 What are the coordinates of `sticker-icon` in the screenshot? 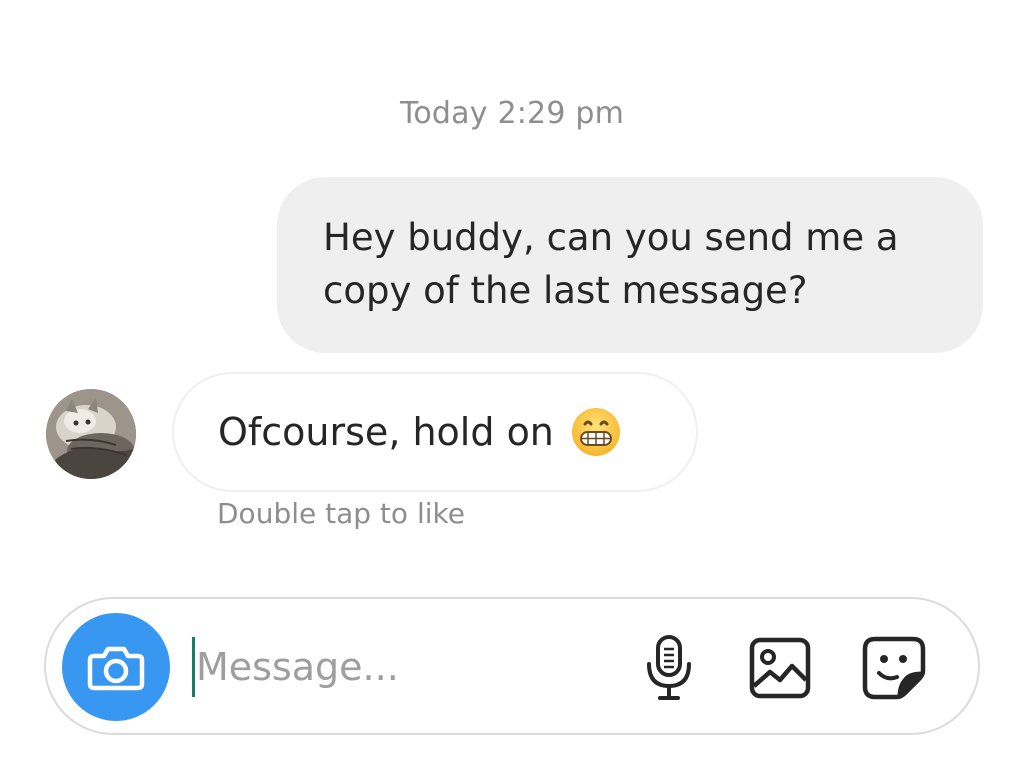 It's located at (894, 668).